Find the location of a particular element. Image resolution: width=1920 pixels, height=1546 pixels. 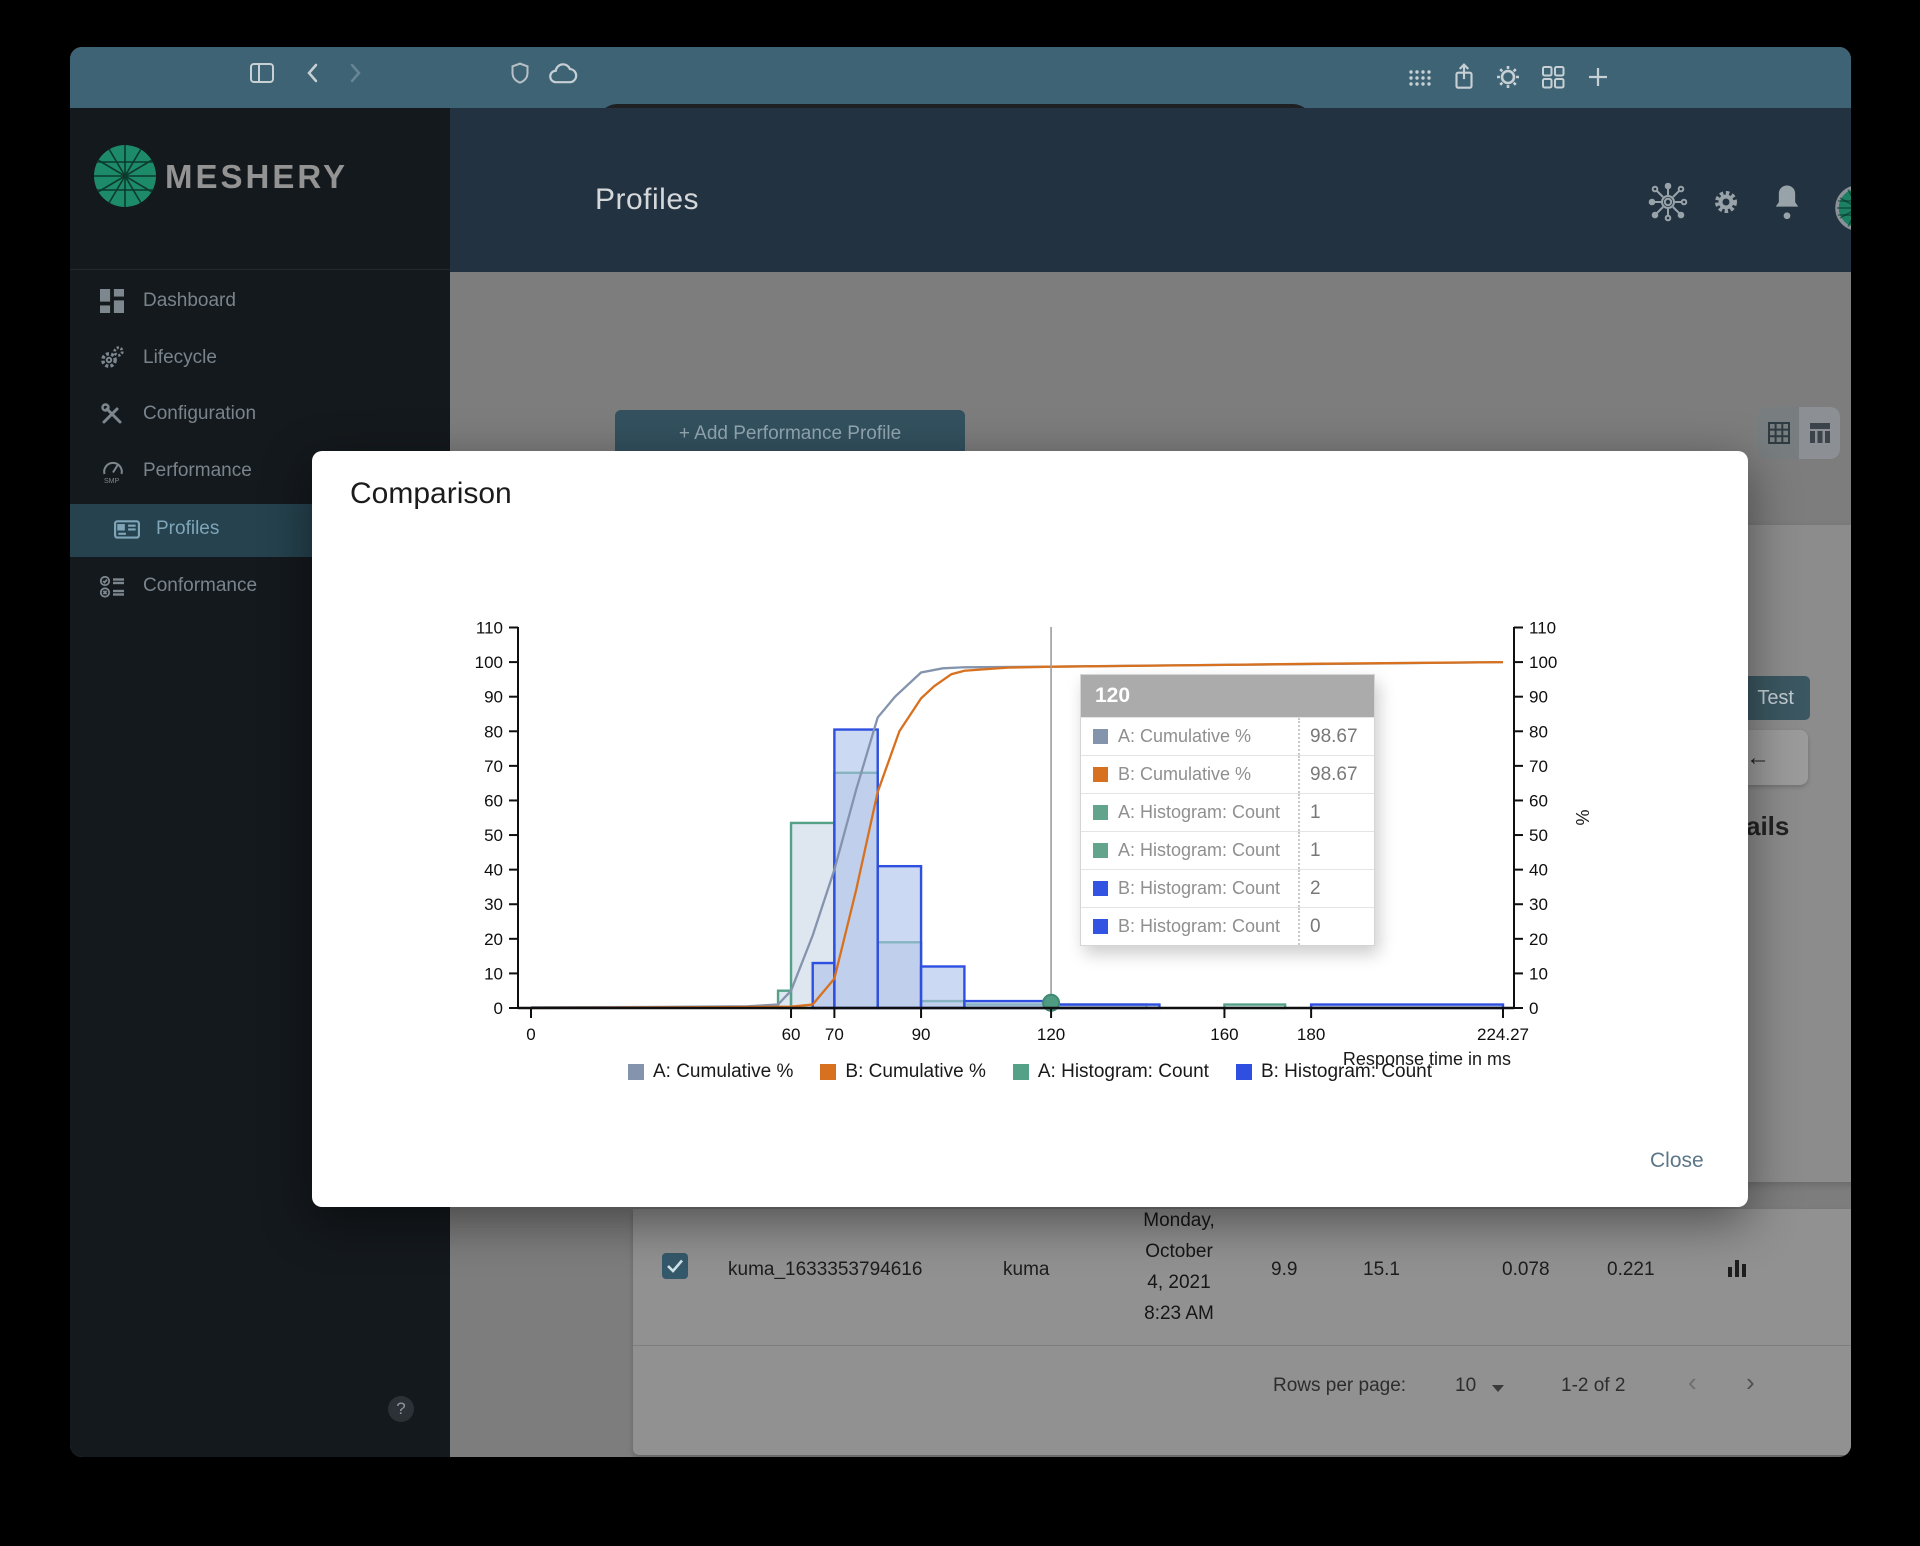

y-tick-label: 40 is located at coordinates (493, 870).